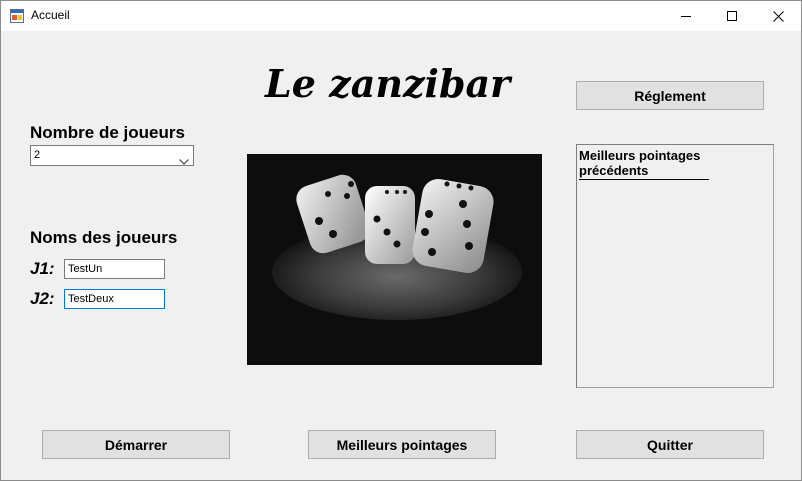 This screenshot has width=802, height=481. Describe the element at coordinates (42, 298) in the screenshot. I see `player2-label: J2:` at that location.